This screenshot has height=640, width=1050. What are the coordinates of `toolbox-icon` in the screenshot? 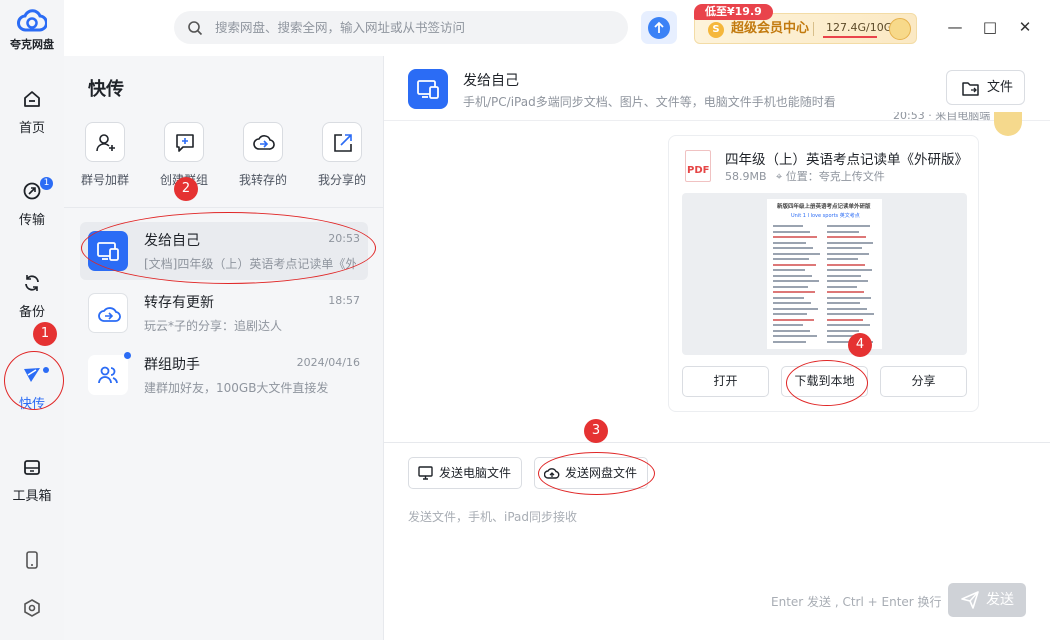 It's located at (32, 467).